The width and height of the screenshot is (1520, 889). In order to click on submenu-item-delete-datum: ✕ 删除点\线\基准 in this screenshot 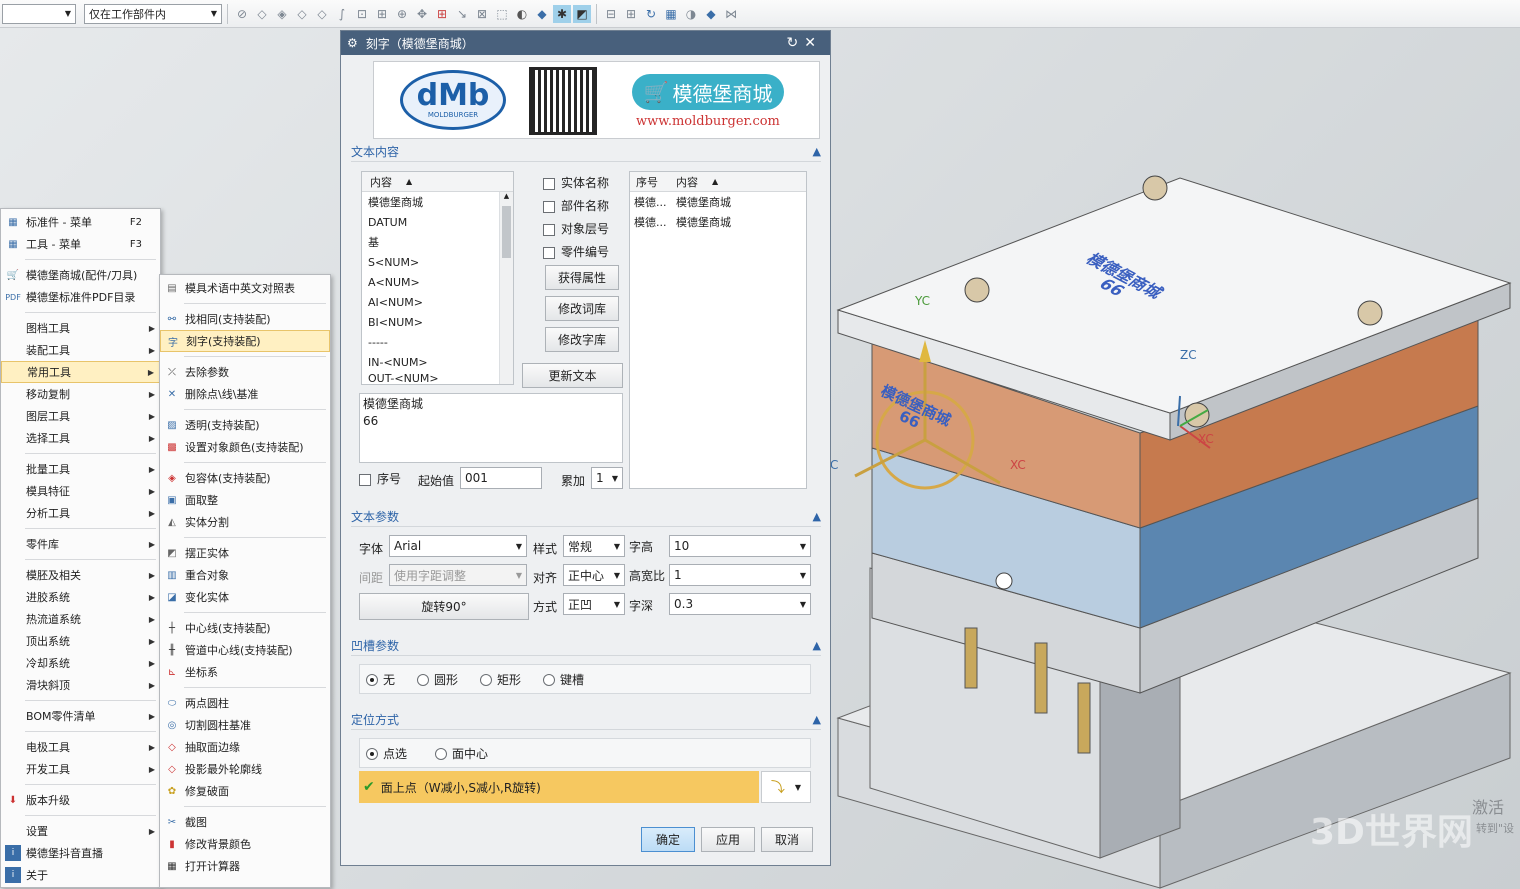, I will do `click(245, 394)`.